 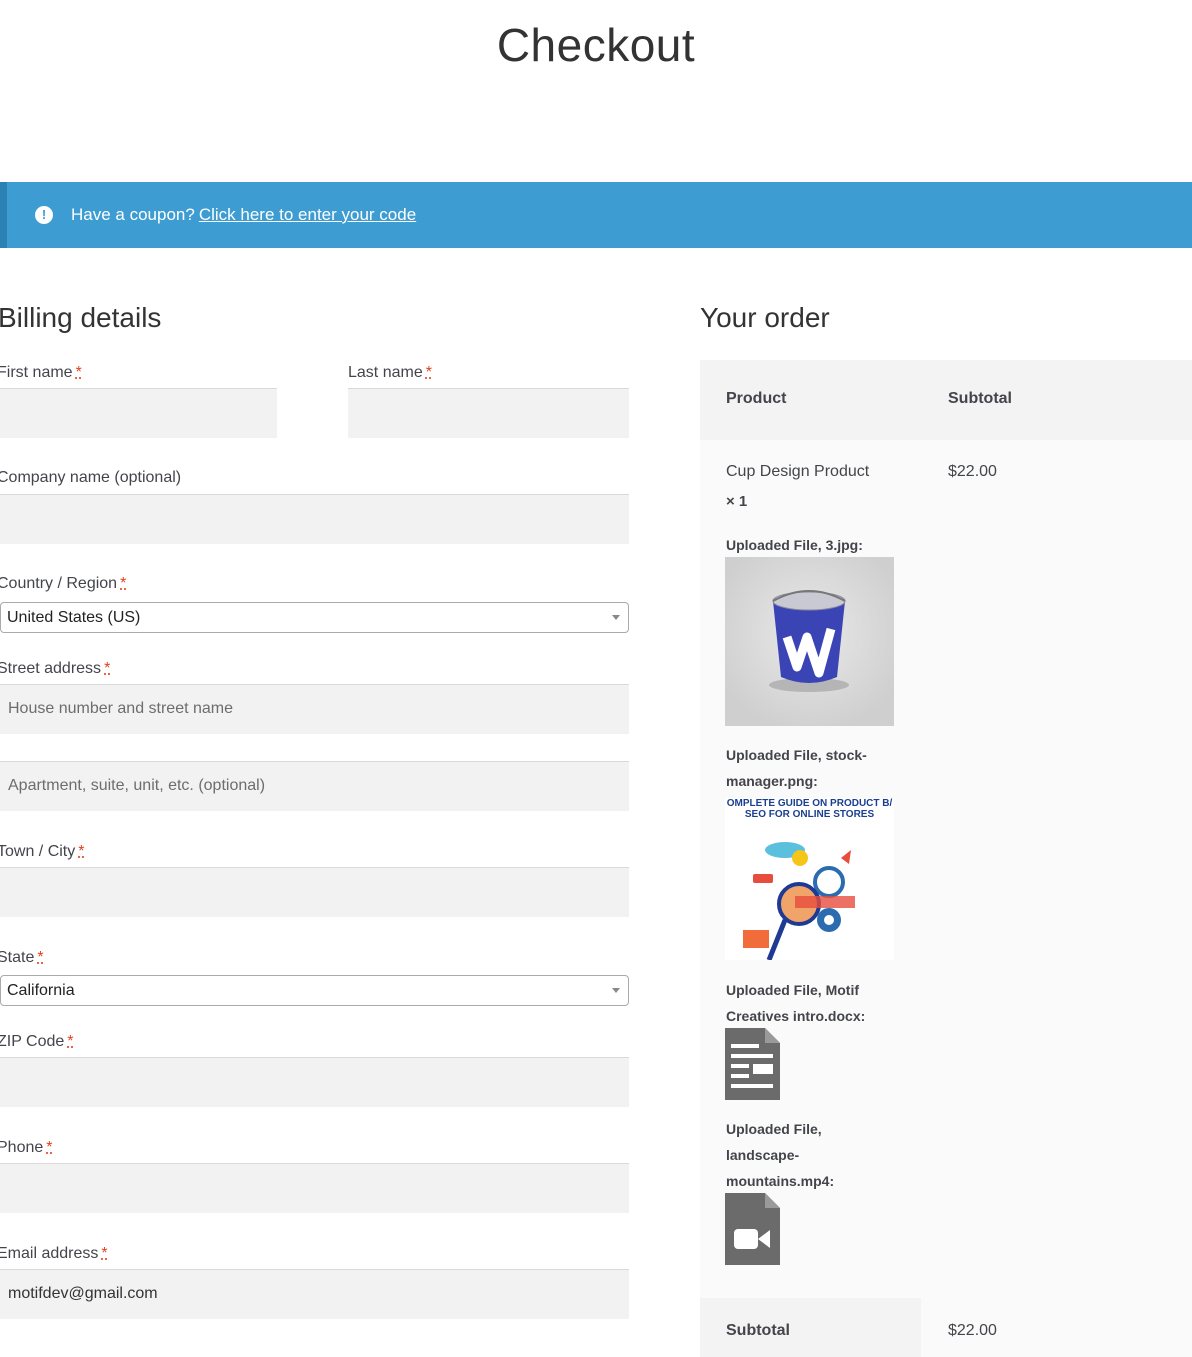 What do you see at coordinates (390, 372) in the screenshot?
I see `last-name-label: Last name *` at bounding box center [390, 372].